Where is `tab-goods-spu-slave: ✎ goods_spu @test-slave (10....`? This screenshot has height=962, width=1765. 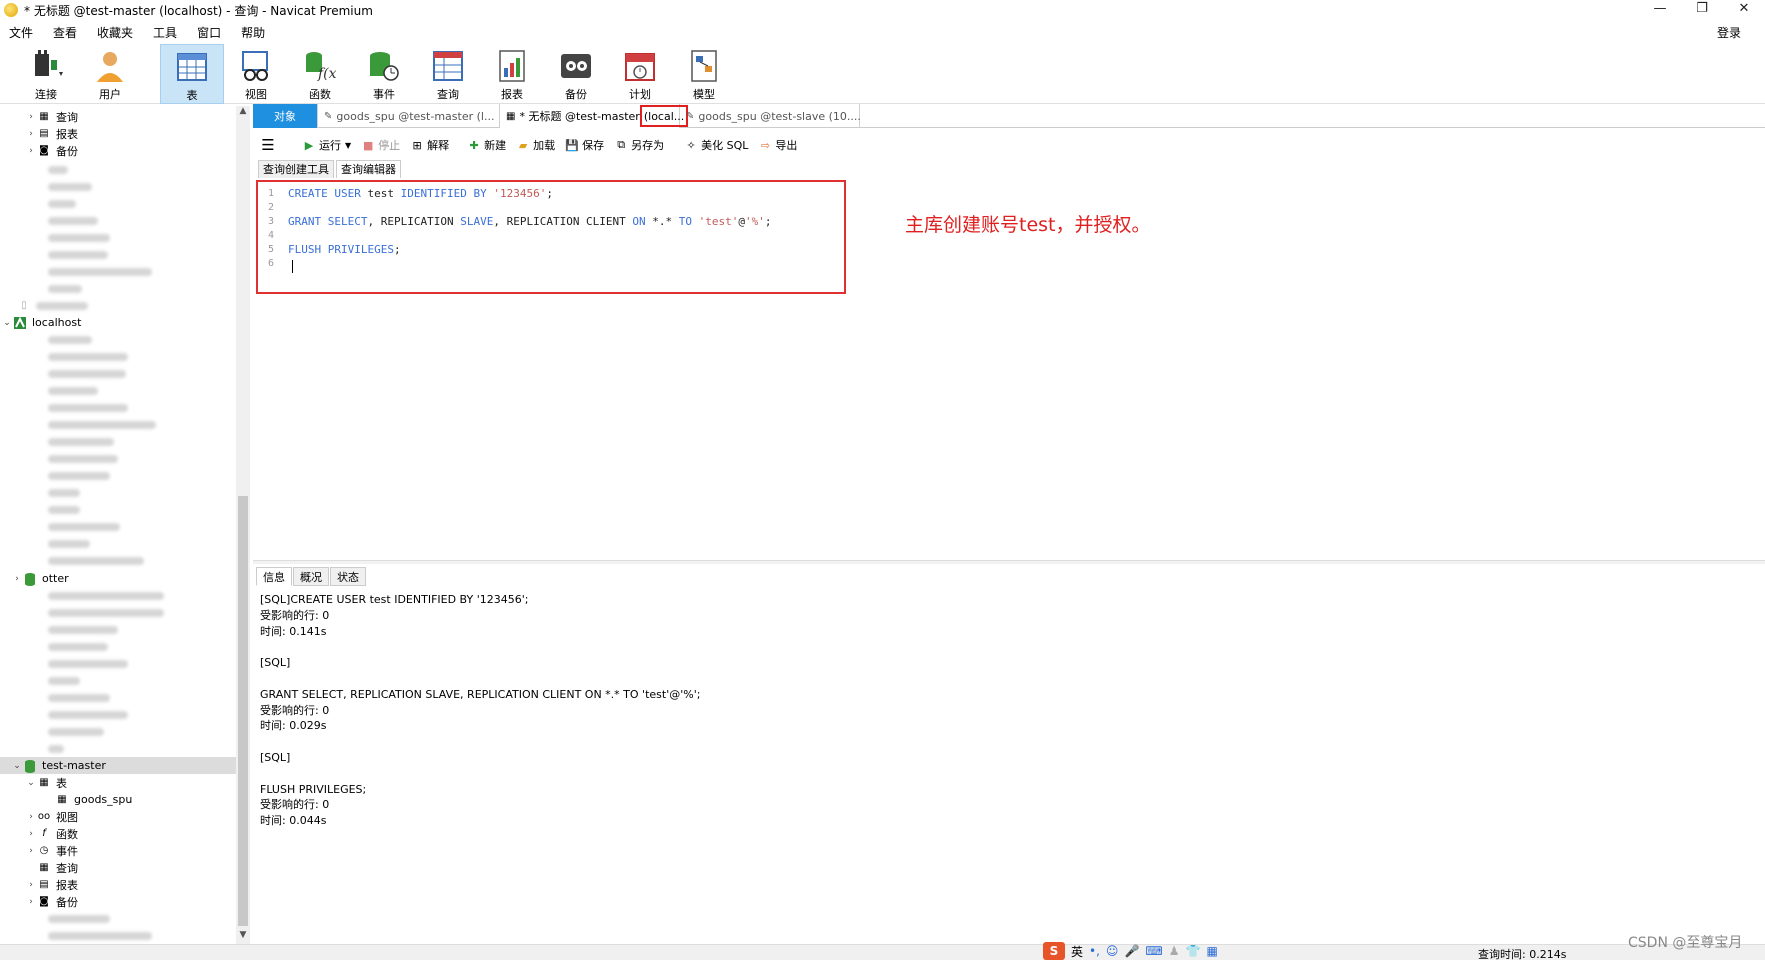 tab-goods-spu-slave: ✎ goods_spu @test-slave (10.... is located at coordinates (770, 116).